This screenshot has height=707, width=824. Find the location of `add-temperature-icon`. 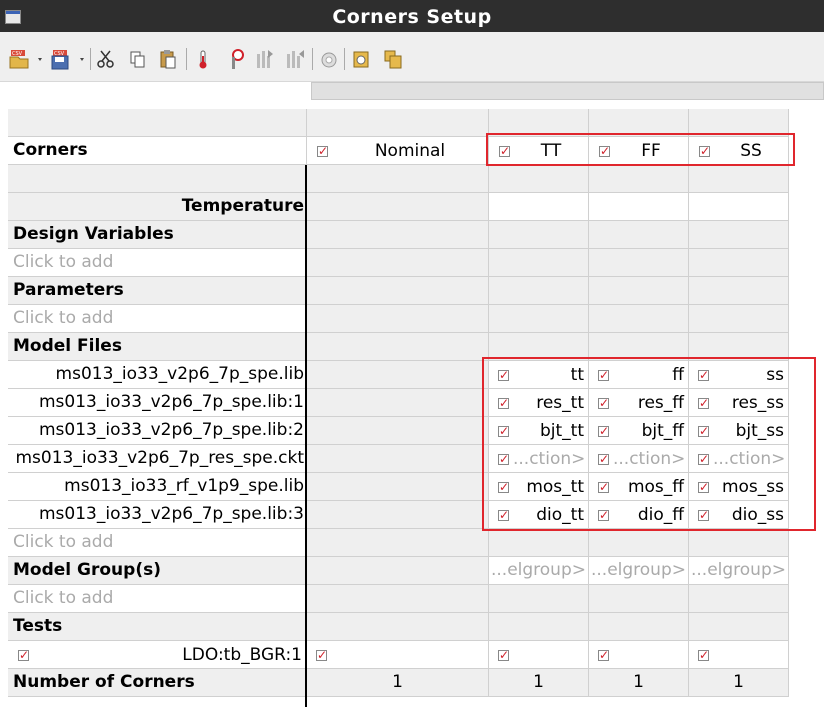

add-temperature-icon is located at coordinates (204, 59).